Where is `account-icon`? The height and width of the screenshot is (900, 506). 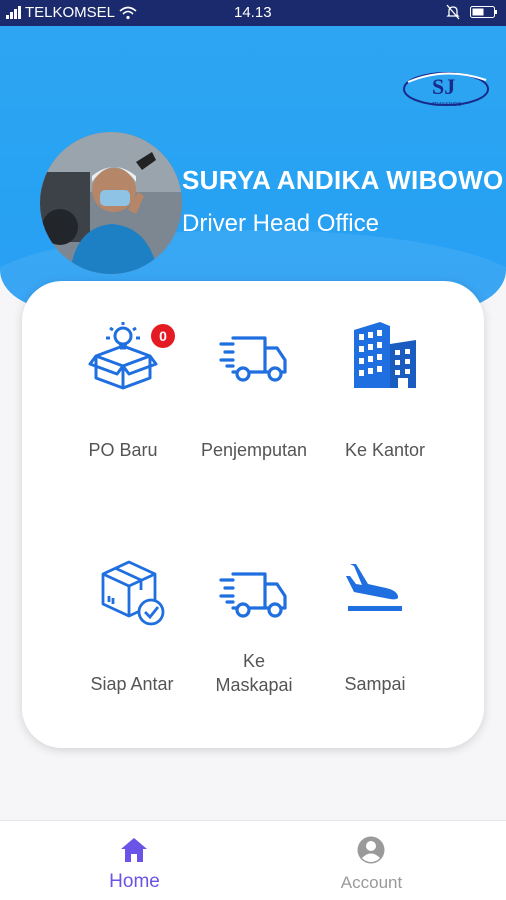 account-icon is located at coordinates (371, 850).